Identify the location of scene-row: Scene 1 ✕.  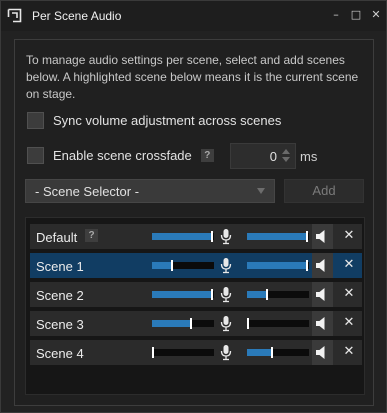
(196, 265).